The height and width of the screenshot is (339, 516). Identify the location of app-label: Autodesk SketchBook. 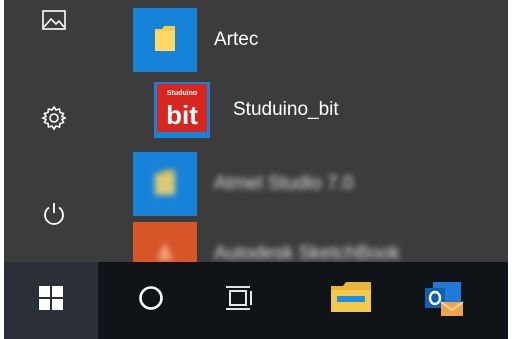
(307, 252).